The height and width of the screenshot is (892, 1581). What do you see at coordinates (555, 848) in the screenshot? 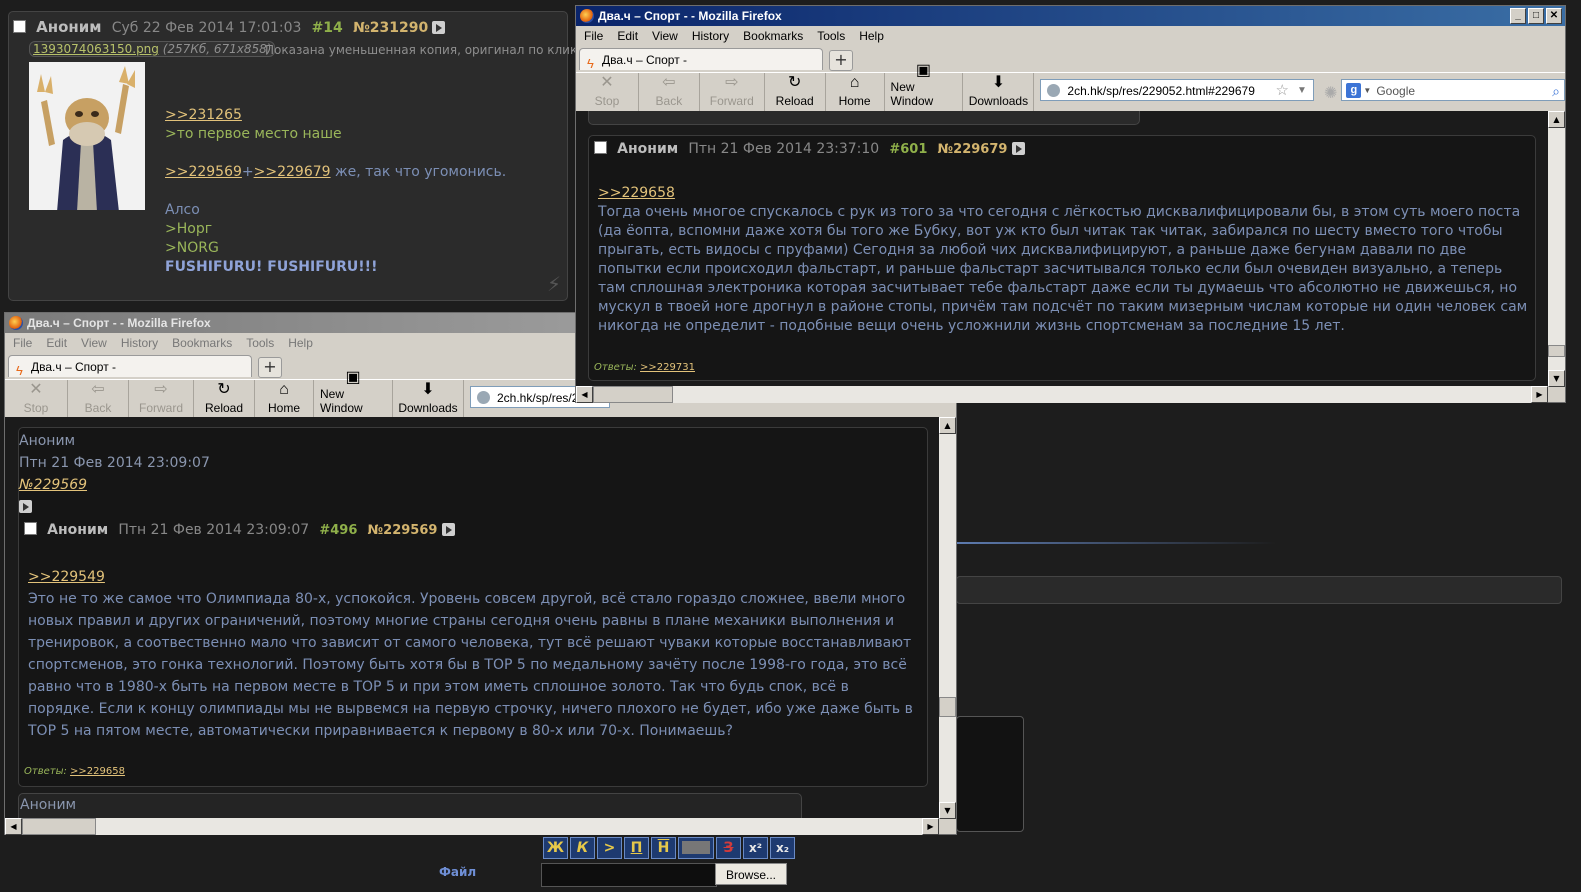
I see `bold-button: Ж` at bounding box center [555, 848].